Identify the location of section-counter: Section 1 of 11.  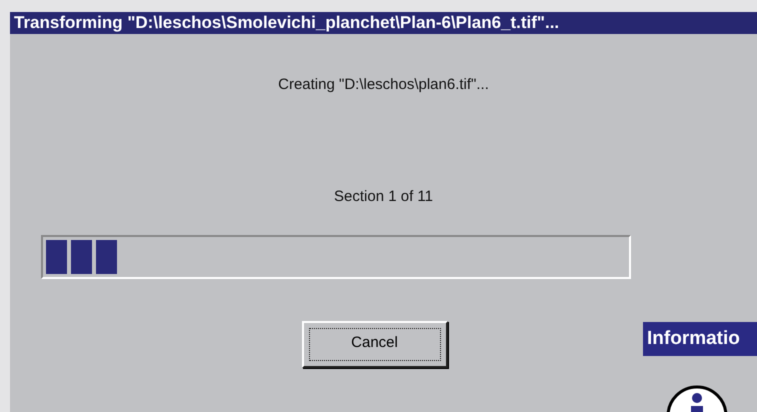
(383, 196).